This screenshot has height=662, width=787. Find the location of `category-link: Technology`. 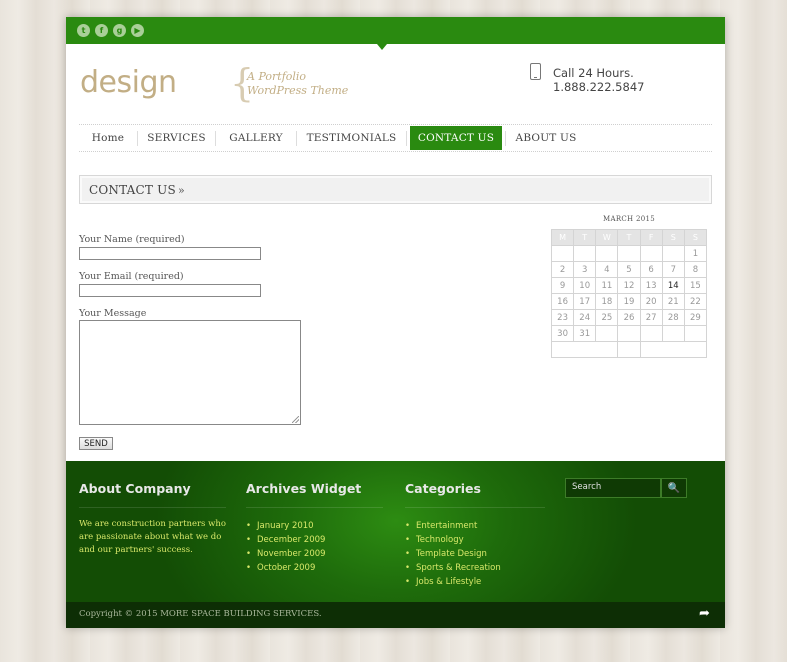

category-link: Technology is located at coordinates (453, 540).